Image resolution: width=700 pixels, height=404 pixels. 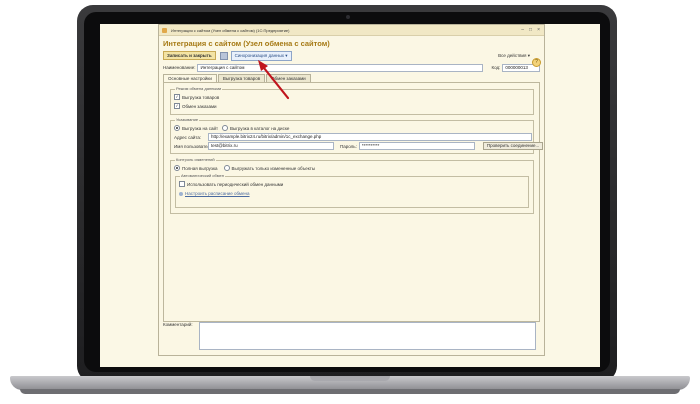 What do you see at coordinates (348, 17) in the screenshot?
I see `camera-icon` at bounding box center [348, 17].